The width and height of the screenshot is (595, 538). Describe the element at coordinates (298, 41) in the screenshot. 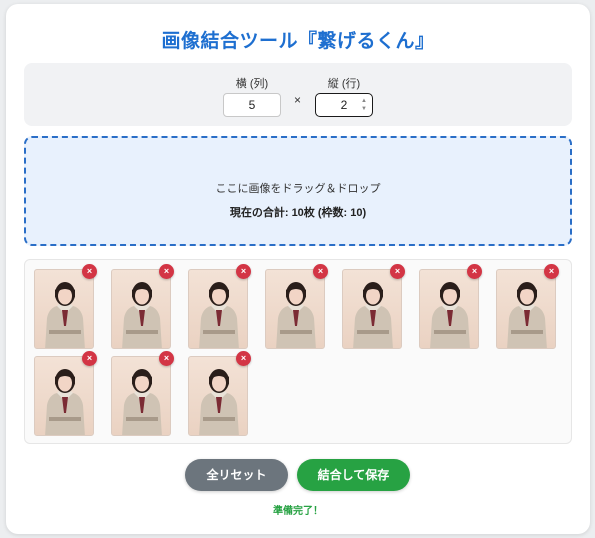

I see `page-title: 画像結合ツール『繋げるくん』` at that location.